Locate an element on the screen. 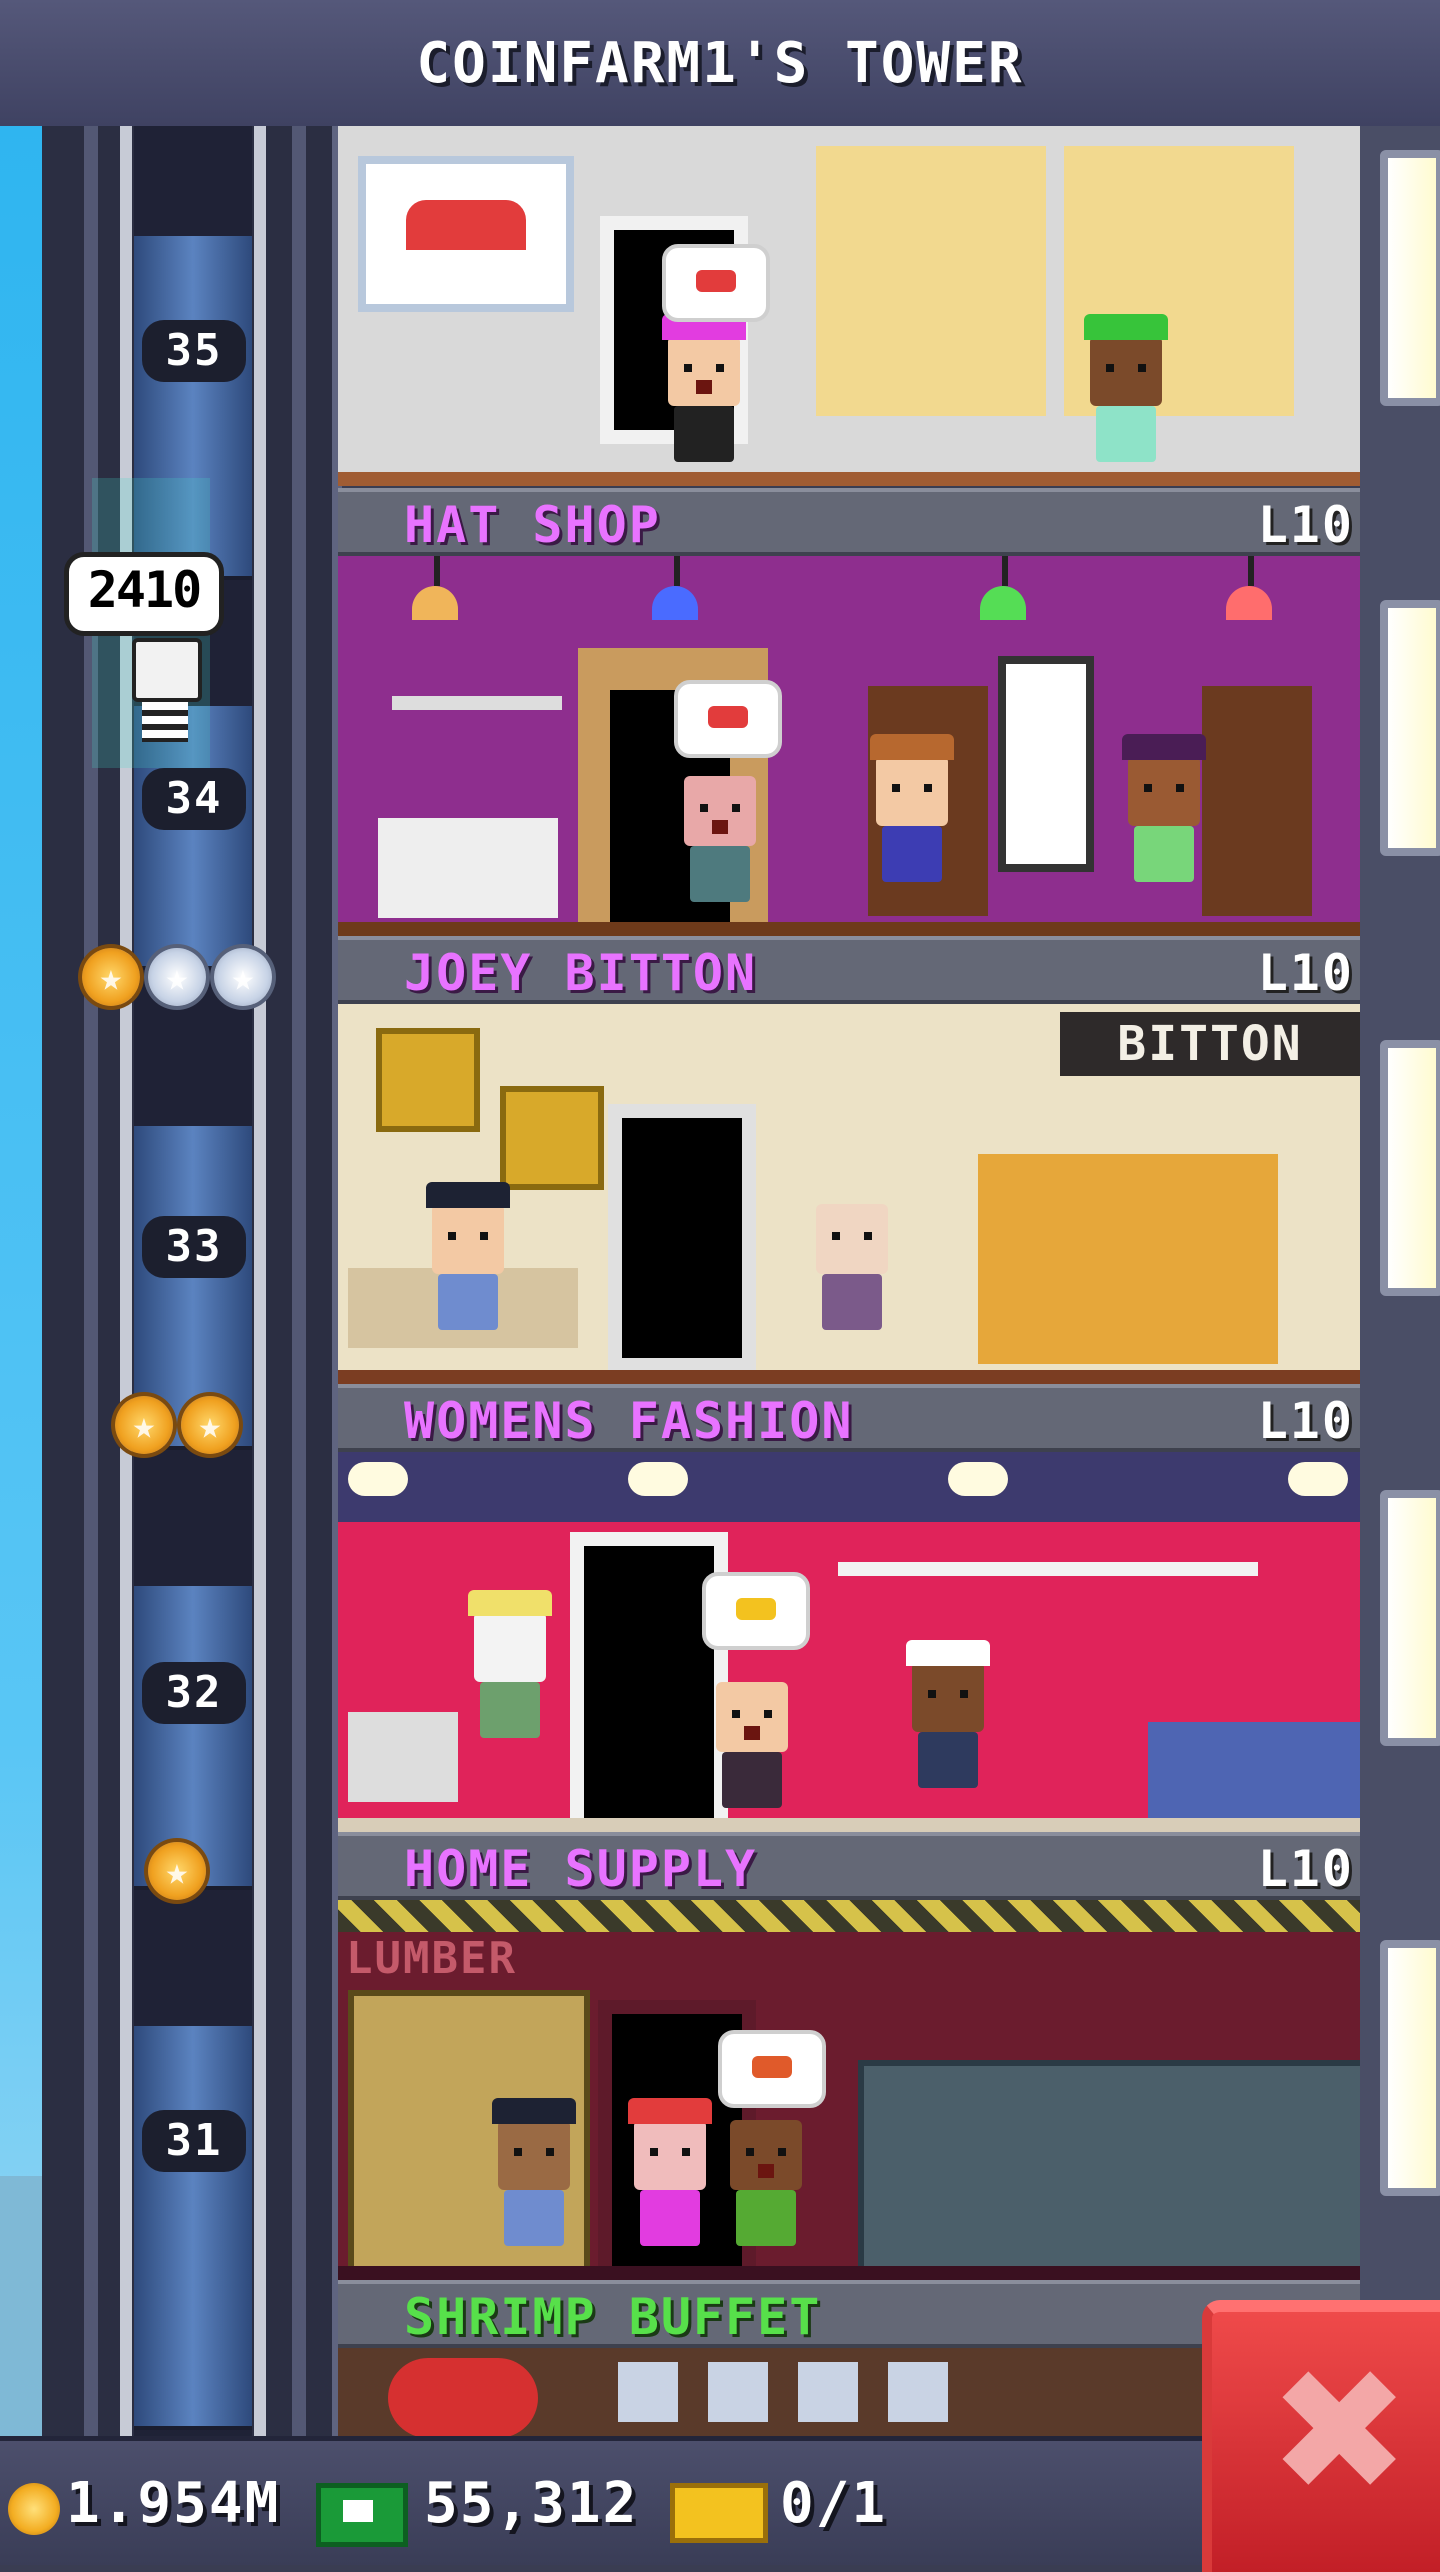  mannequin is located at coordinates (510, 1676).